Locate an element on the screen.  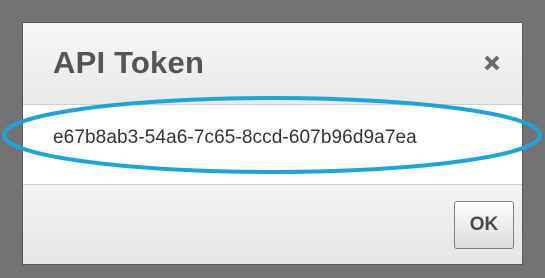
dialog-title: API Token is located at coordinates (129, 62).